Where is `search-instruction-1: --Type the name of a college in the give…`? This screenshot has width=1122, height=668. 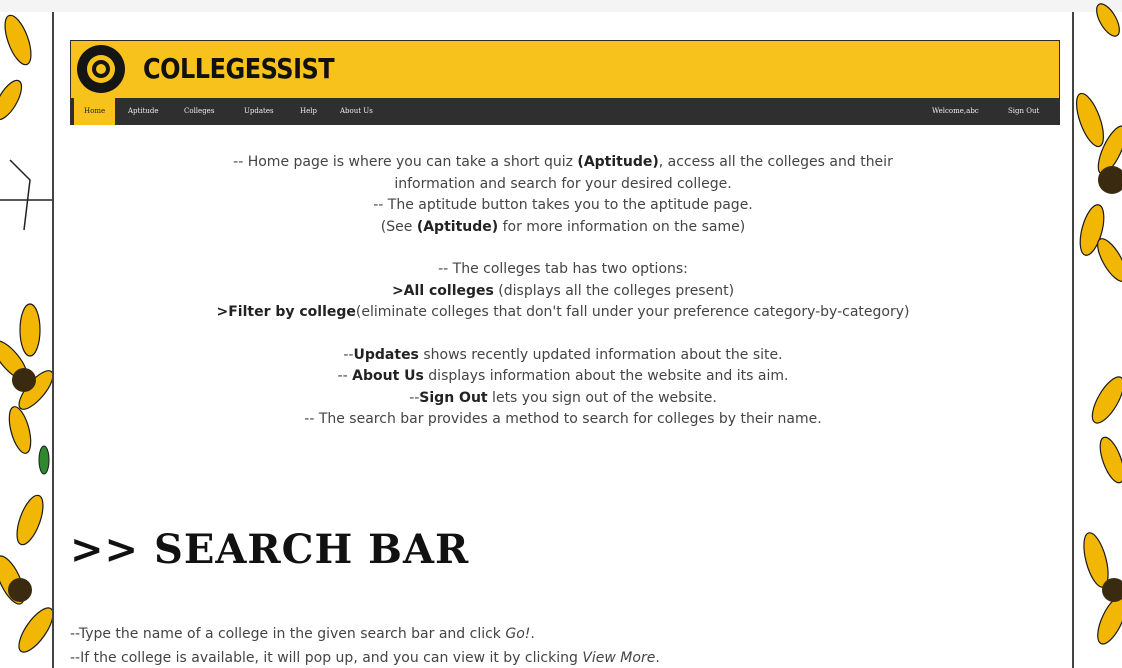
search-instruction-1: --Type the name of a college in the give… is located at coordinates (302, 634).